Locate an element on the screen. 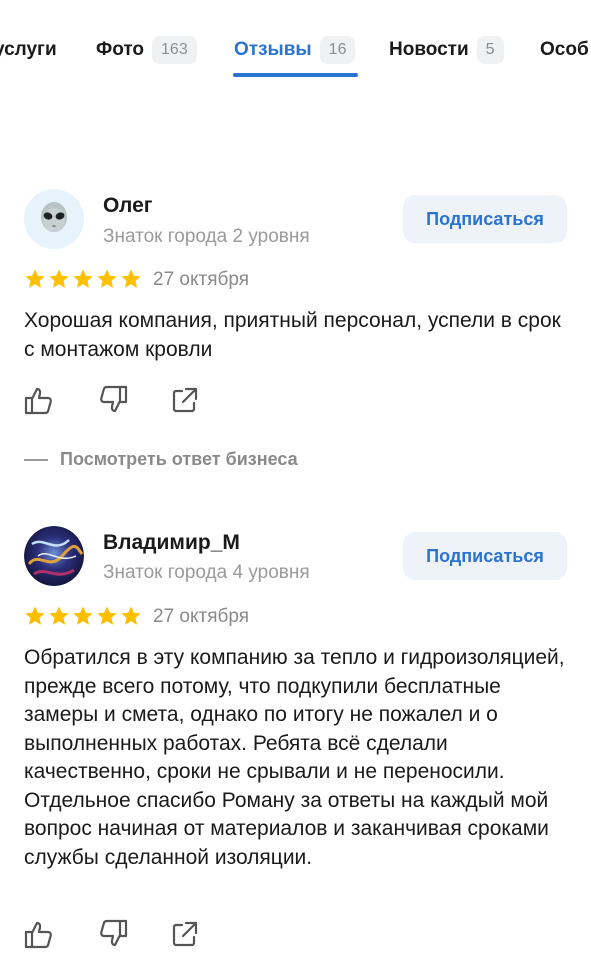 The image size is (591, 955). tab-bar: услуги Фото 163 Отзывы 16 Новости 5 Особ is located at coordinates (295, 40).